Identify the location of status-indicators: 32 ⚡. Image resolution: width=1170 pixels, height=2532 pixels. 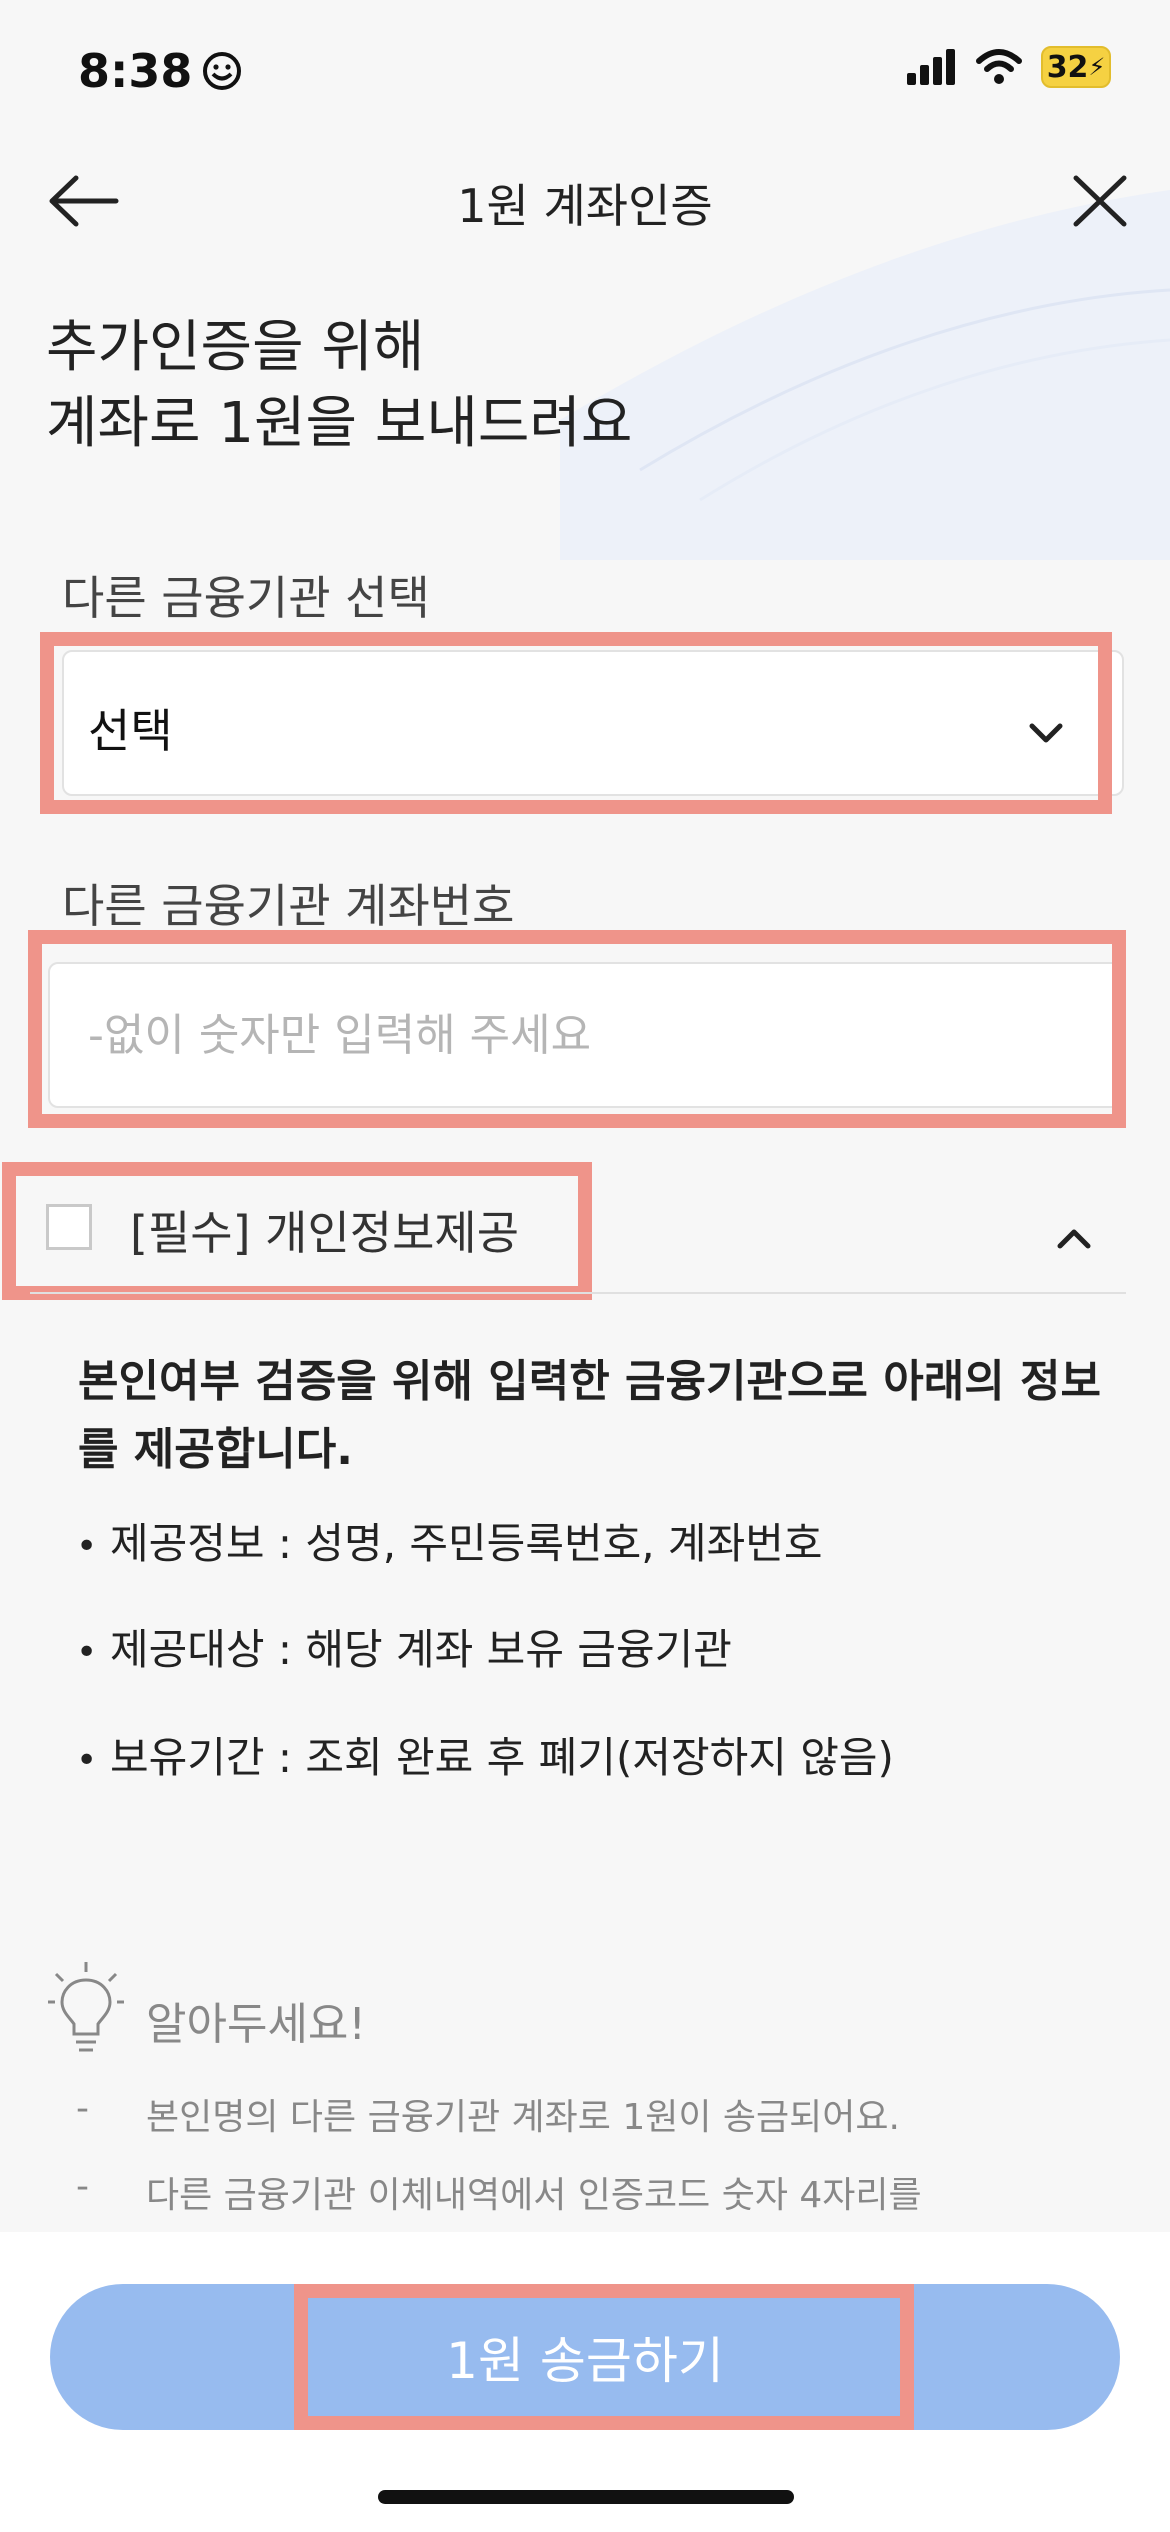
(1008, 67).